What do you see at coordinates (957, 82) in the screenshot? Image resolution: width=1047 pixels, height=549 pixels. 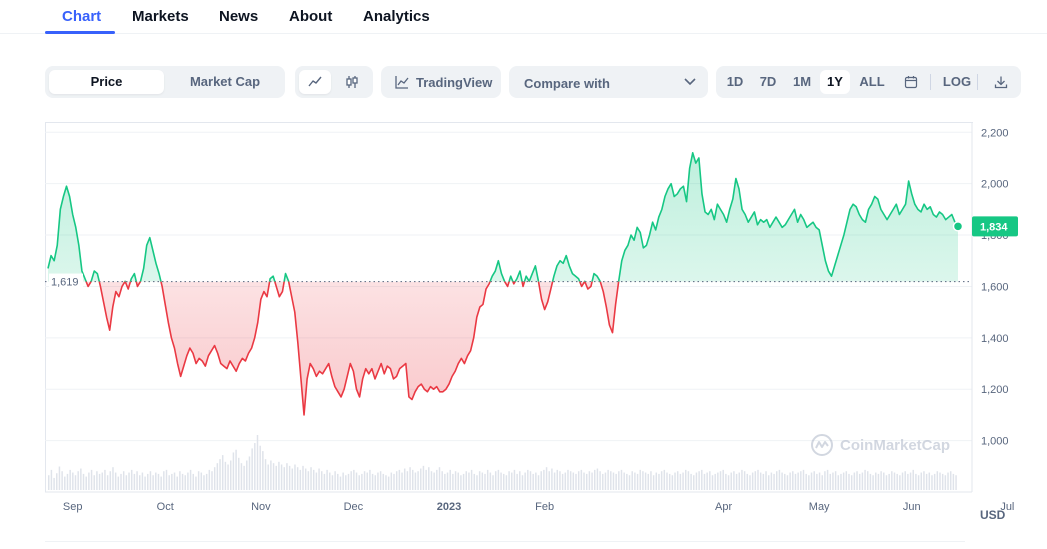 I see `log-button: LOG` at bounding box center [957, 82].